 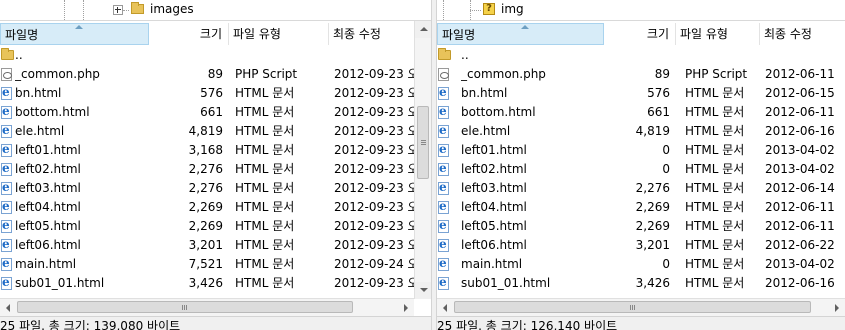 I want to click on vertical-scrollbar, so click(x=422, y=160).